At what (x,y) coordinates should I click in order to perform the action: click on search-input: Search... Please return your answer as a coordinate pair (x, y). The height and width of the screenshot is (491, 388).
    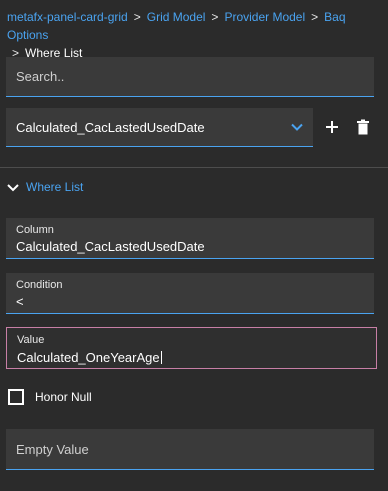
    Looking at the image, I should click on (190, 77).